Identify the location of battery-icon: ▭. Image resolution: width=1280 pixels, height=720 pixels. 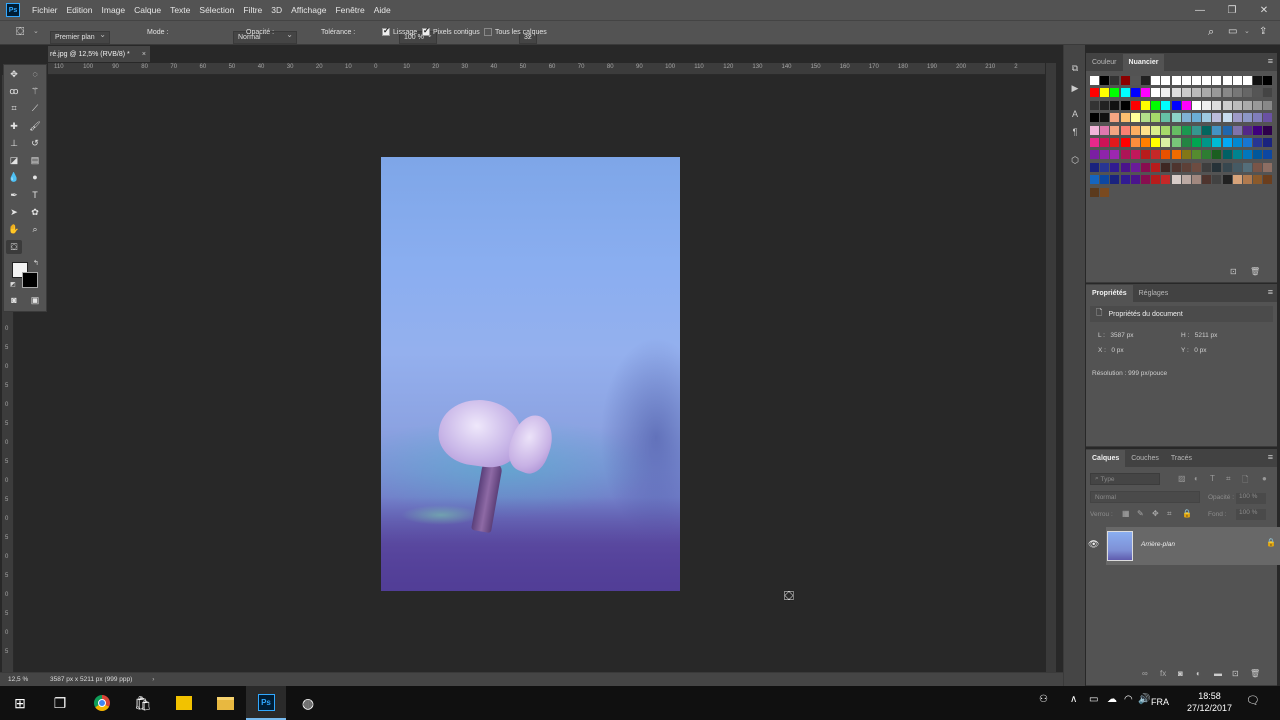
(1093, 699).